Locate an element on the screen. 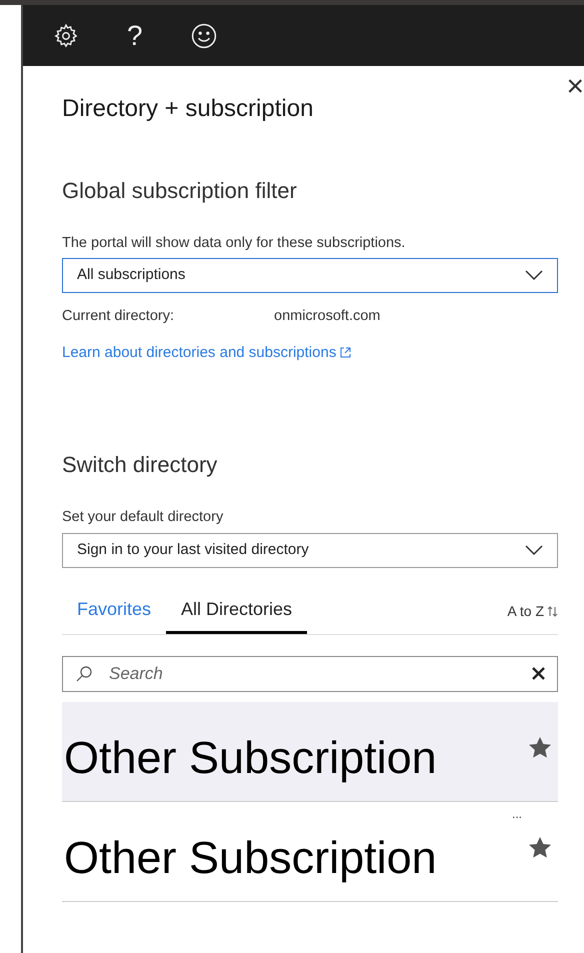  tab: Favorites is located at coordinates (114, 615).